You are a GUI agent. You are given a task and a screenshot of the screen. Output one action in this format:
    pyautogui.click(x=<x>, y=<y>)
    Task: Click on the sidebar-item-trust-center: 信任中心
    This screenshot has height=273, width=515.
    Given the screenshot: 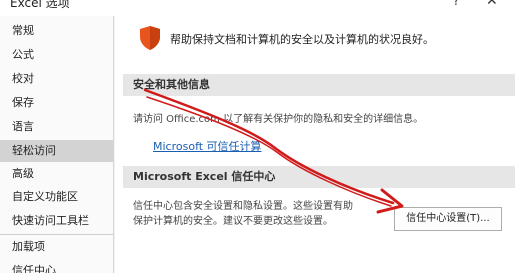 What is the action you would take?
    pyautogui.click(x=56, y=266)
    